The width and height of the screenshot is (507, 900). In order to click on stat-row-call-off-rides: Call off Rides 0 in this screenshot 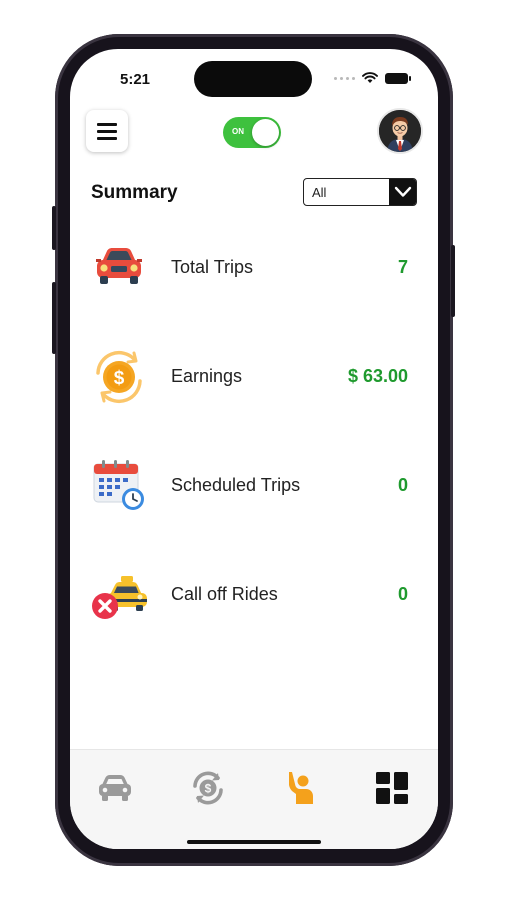, I will do `click(254, 595)`.